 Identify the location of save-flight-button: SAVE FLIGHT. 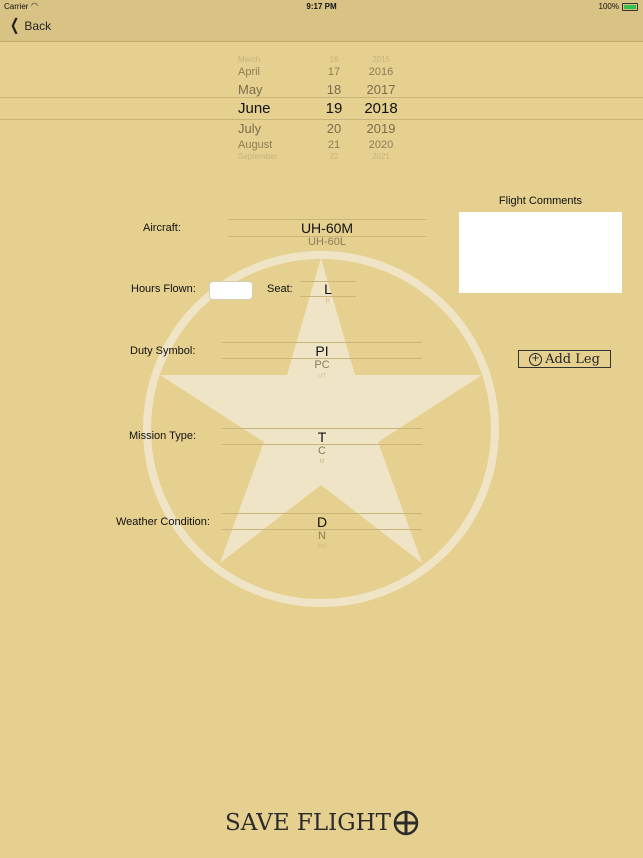
(322, 823).